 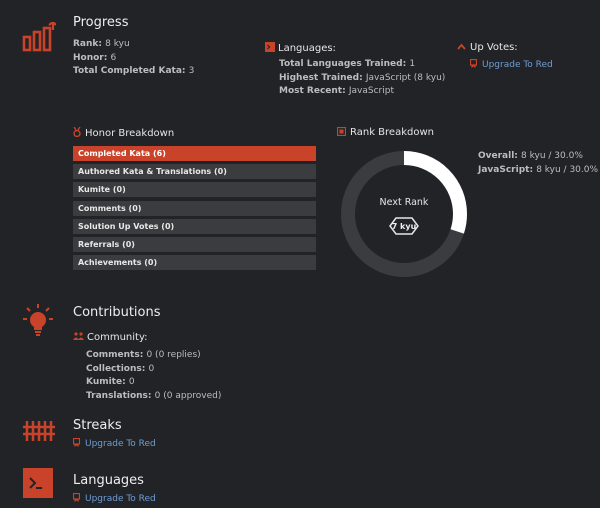 I want to click on upvotes-upgrade-text: Upgrade To Red, so click(x=517, y=65).